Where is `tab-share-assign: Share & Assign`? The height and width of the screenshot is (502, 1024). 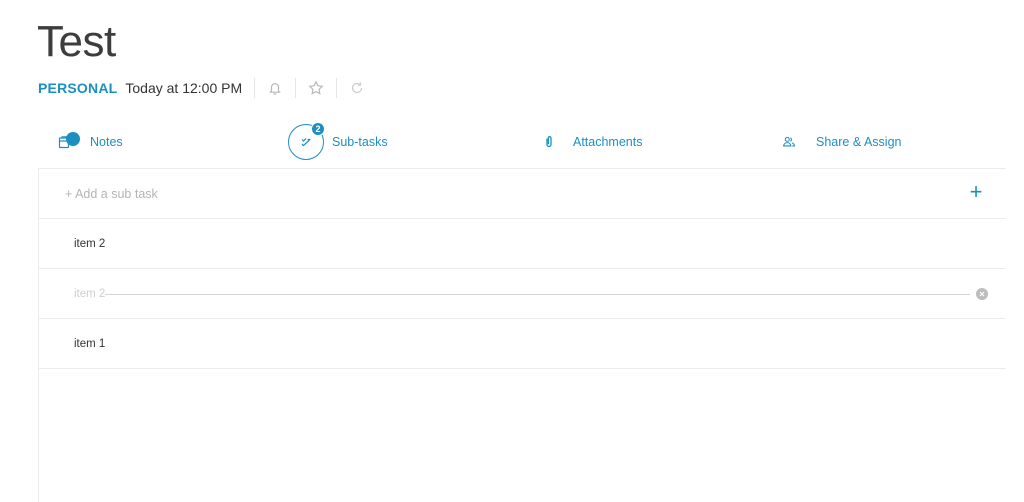 tab-share-assign: Share & Assign is located at coordinates (841, 142).